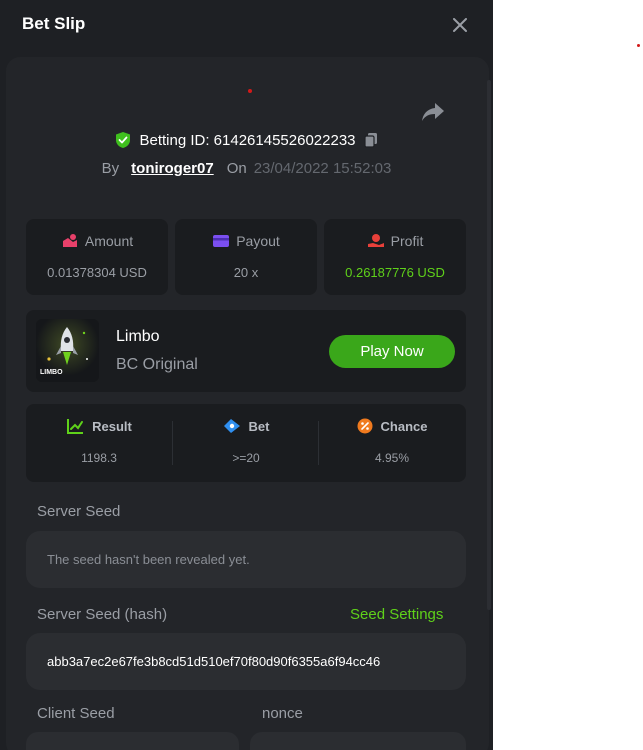 This screenshot has height=750, width=643. Describe the element at coordinates (250, 91) in the screenshot. I see `indicator-dot` at that location.